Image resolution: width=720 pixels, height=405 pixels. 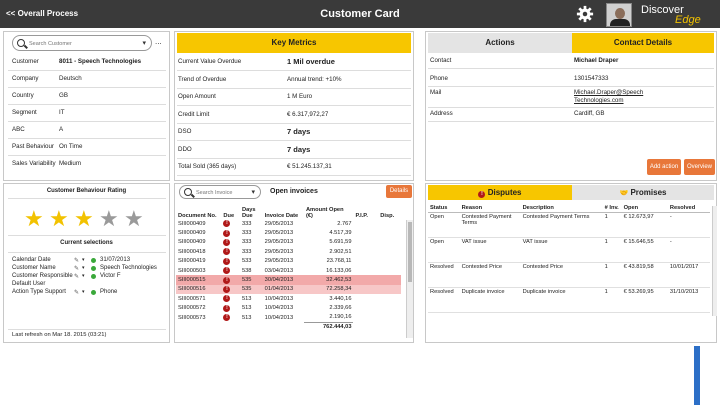 What do you see at coordinates (70, 78) in the screenshot?
I see `field-value: Deutsch` at bounding box center [70, 78].